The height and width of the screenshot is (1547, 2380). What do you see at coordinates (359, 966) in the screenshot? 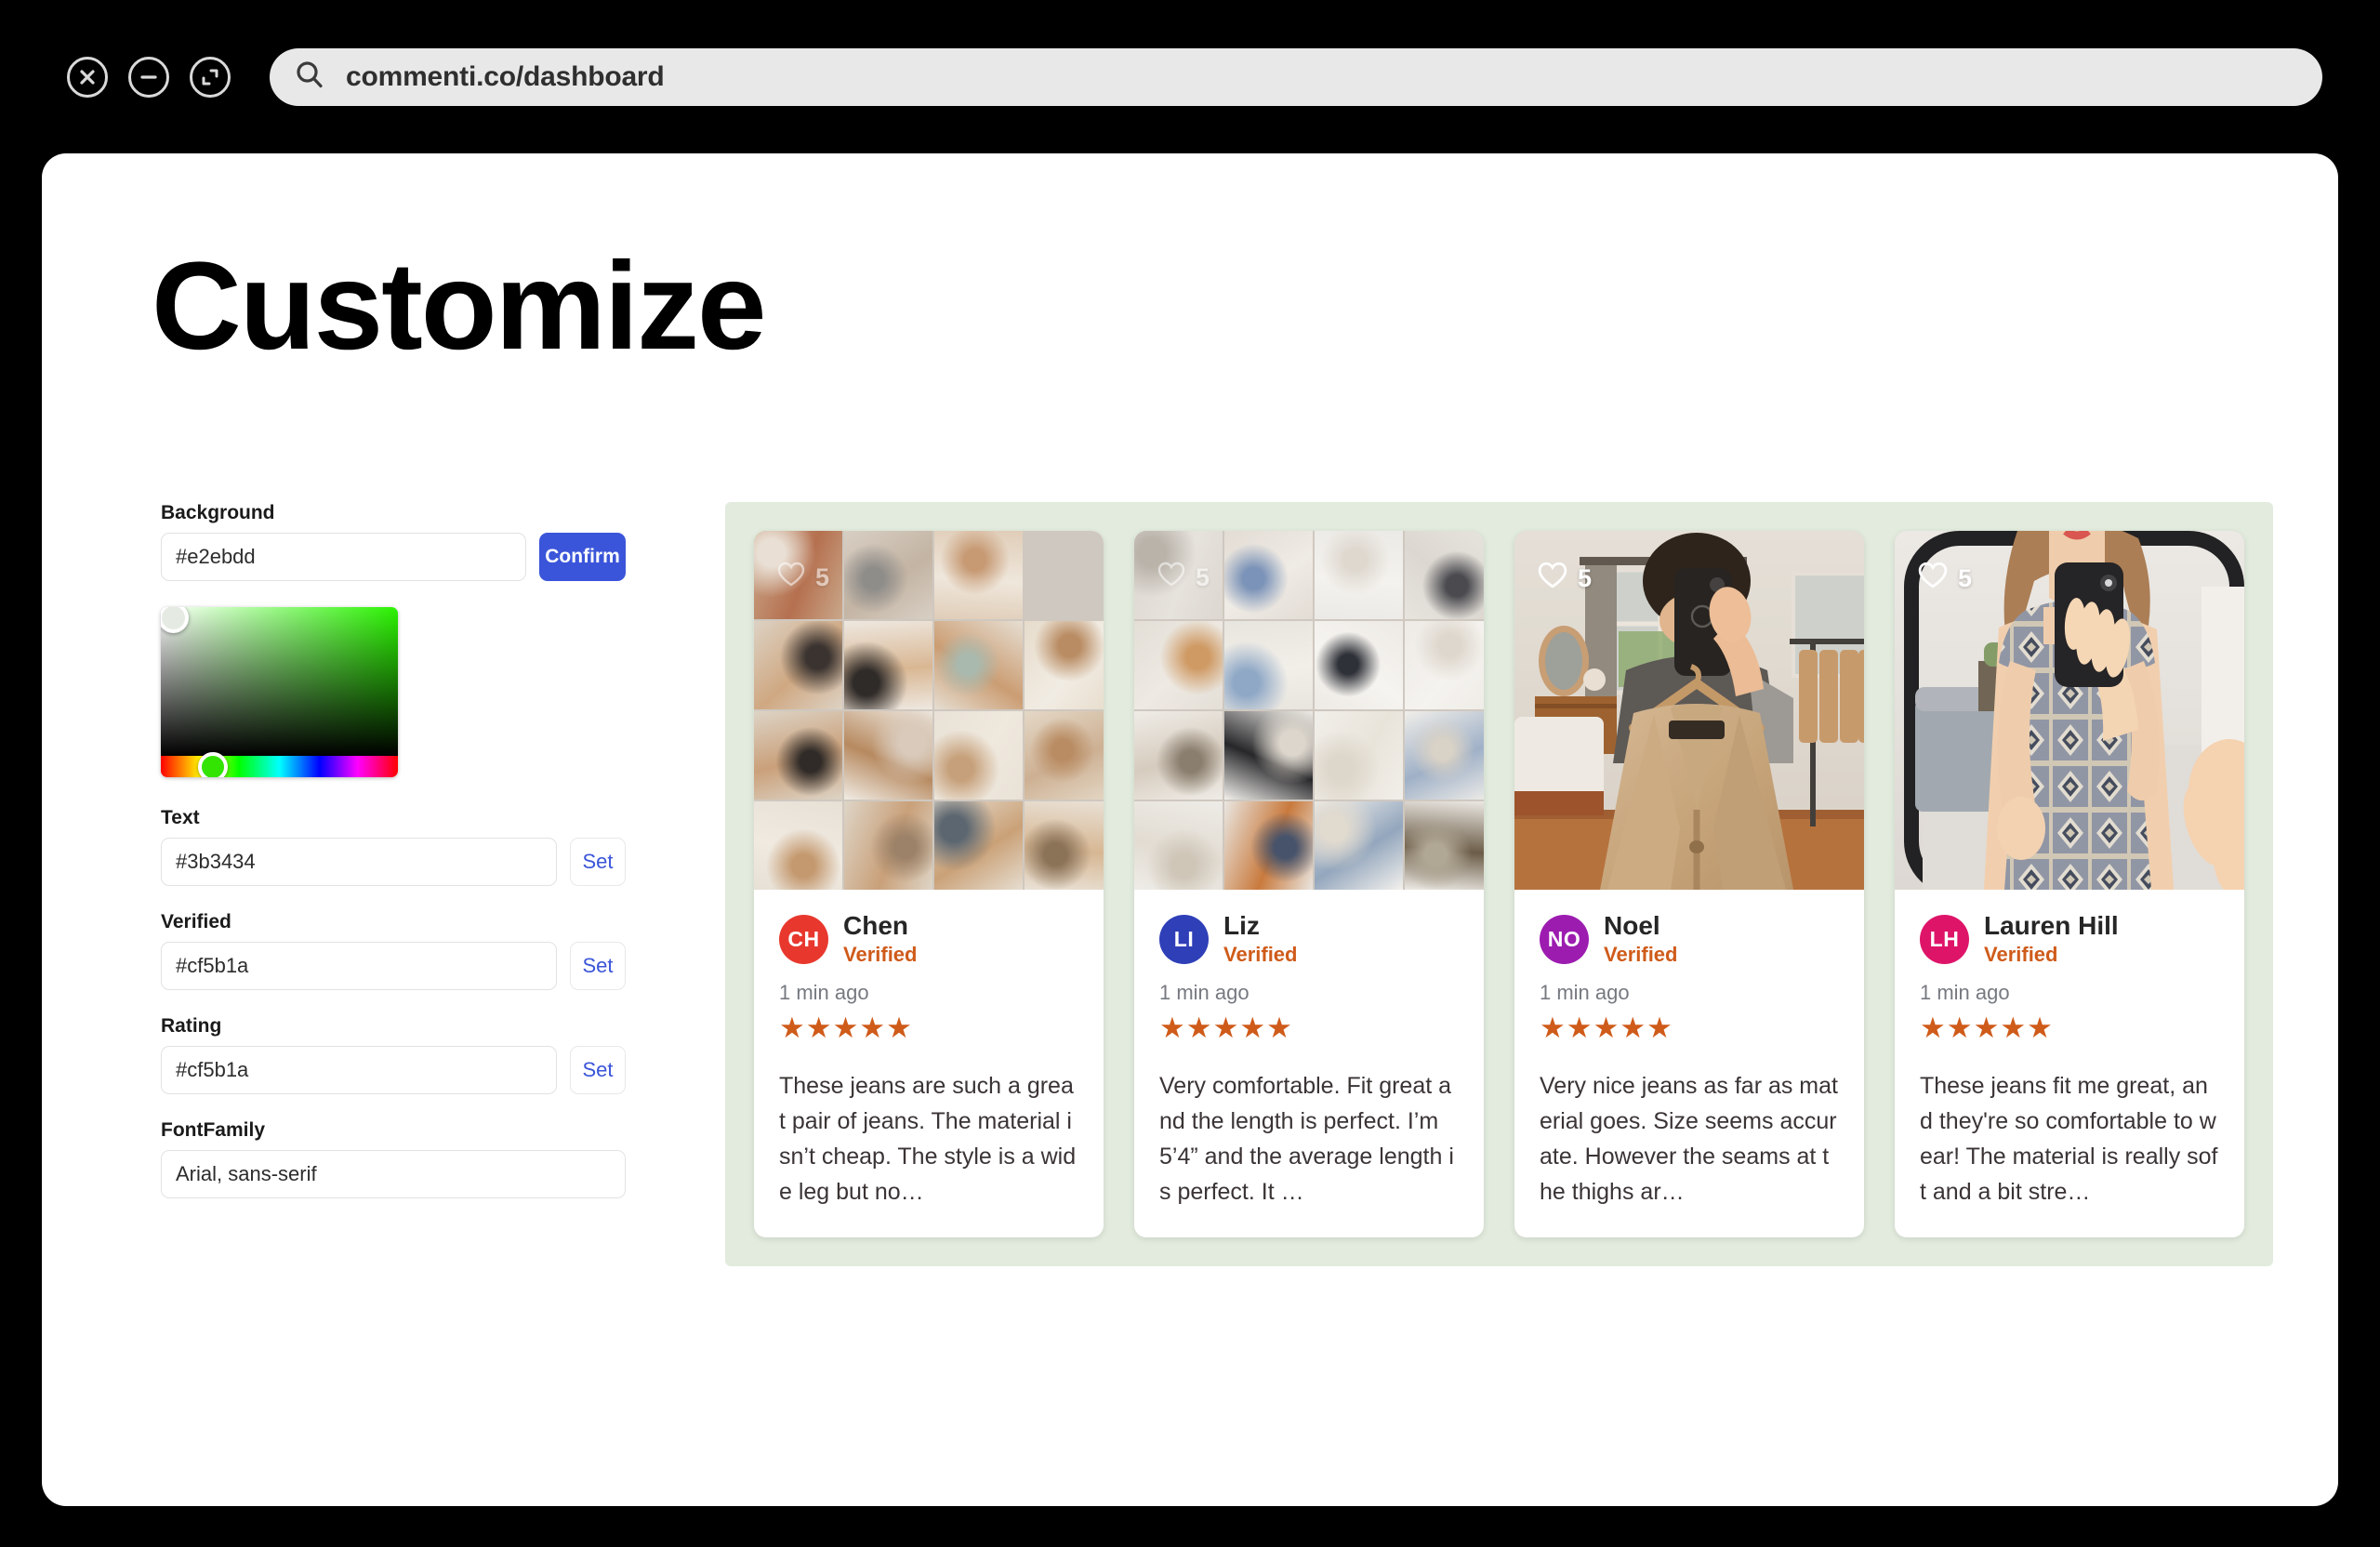
I see `verified-color-input: #cf5b1a` at bounding box center [359, 966].